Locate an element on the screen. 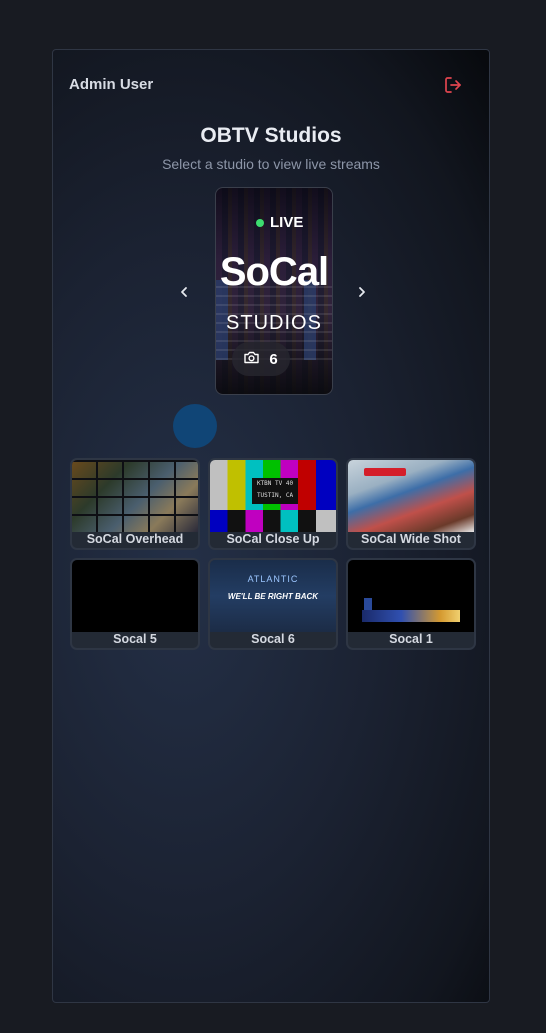  banner-text: WE'LL BE RIGHT BACK is located at coordinates (273, 596).